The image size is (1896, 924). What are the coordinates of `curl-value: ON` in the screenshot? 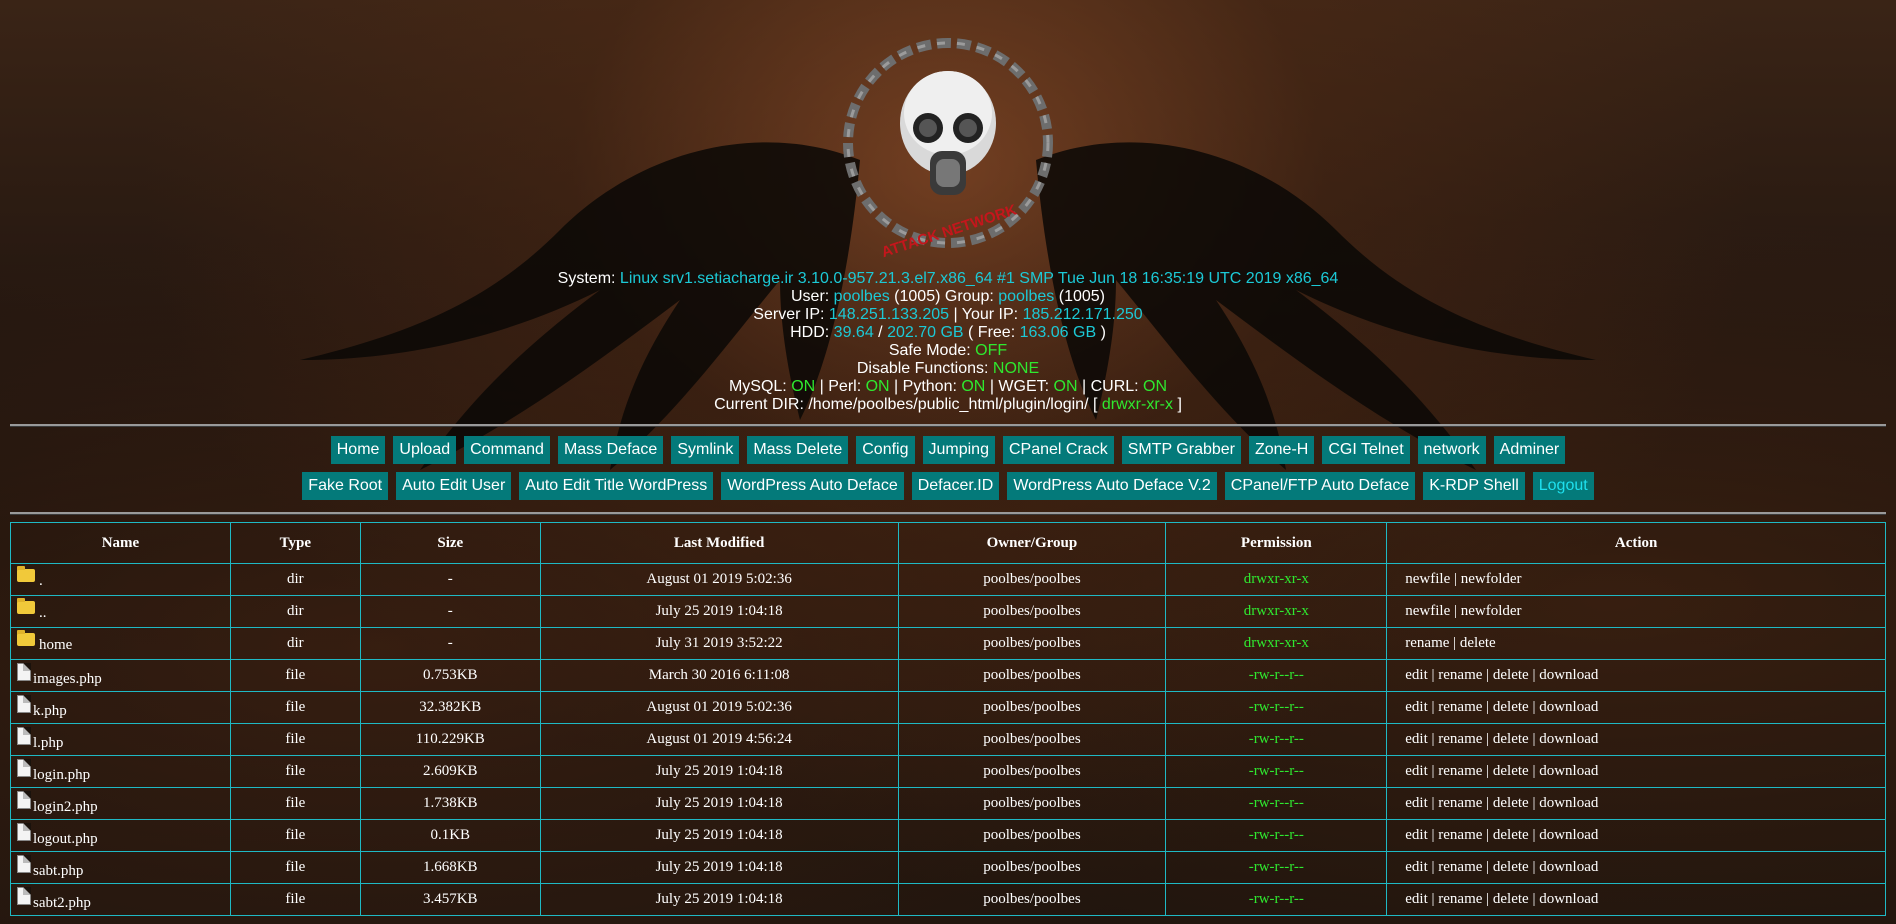 It's located at (1155, 386).